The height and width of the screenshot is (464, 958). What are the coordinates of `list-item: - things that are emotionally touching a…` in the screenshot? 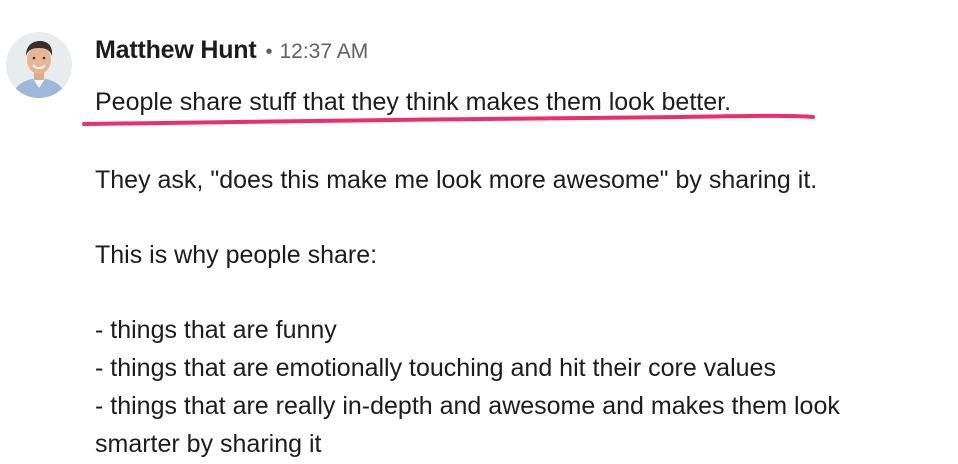 It's located at (435, 368).